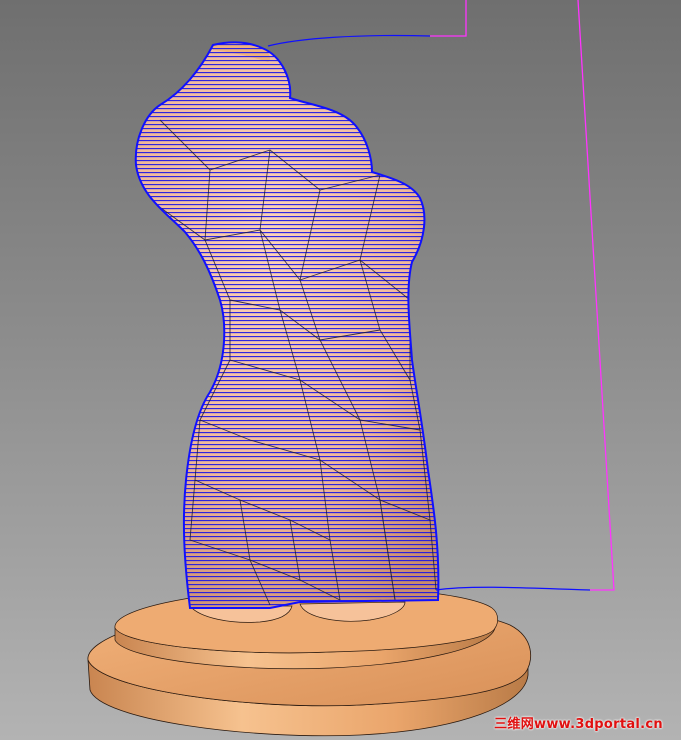 The width and height of the screenshot is (681, 740). I want to click on watermark-text: 三维网www.3dportal.cn, so click(578, 724).